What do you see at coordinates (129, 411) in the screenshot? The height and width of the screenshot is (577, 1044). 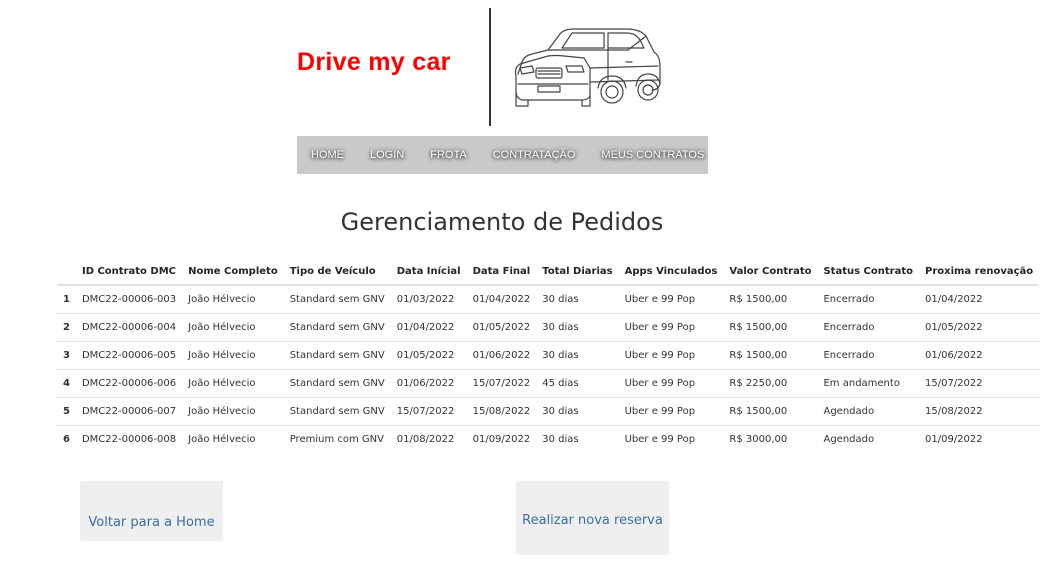 I see `cell-id: DMC22-00006-007` at bounding box center [129, 411].